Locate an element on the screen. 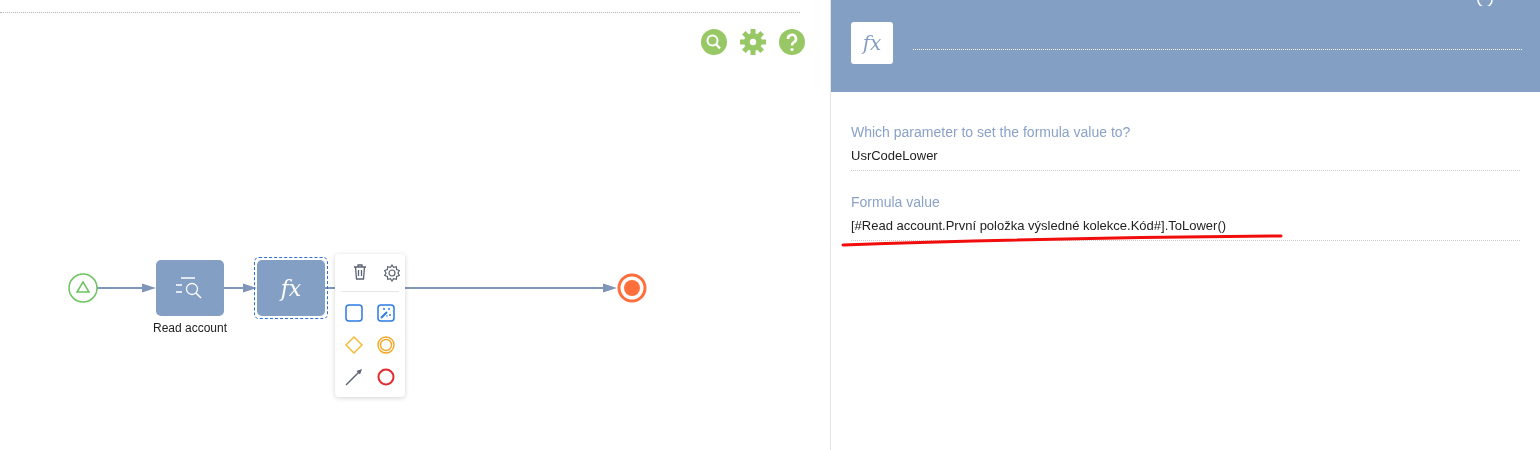 The image size is (1540, 450). field-label: Which parameter to set the formula value to? is located at coordinates (991, 132).